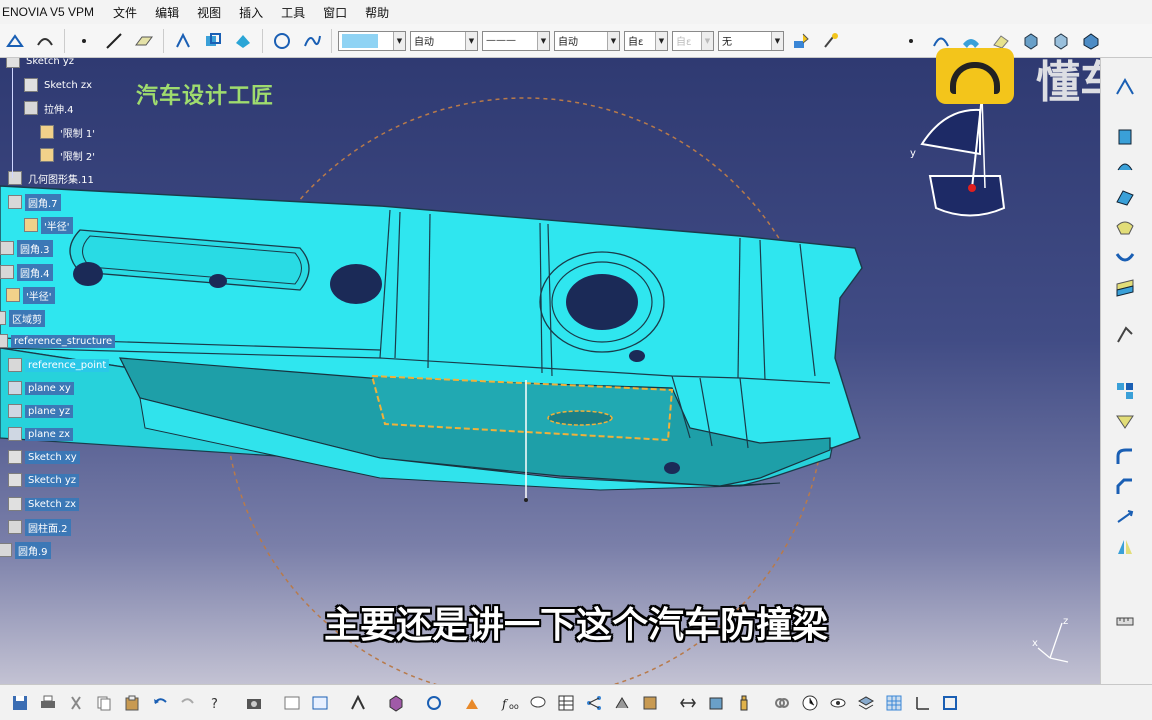  What do you see at coordinates (1125, 391) in the screenshot?
I see `join-icon` at bounding box center [1125, 391].